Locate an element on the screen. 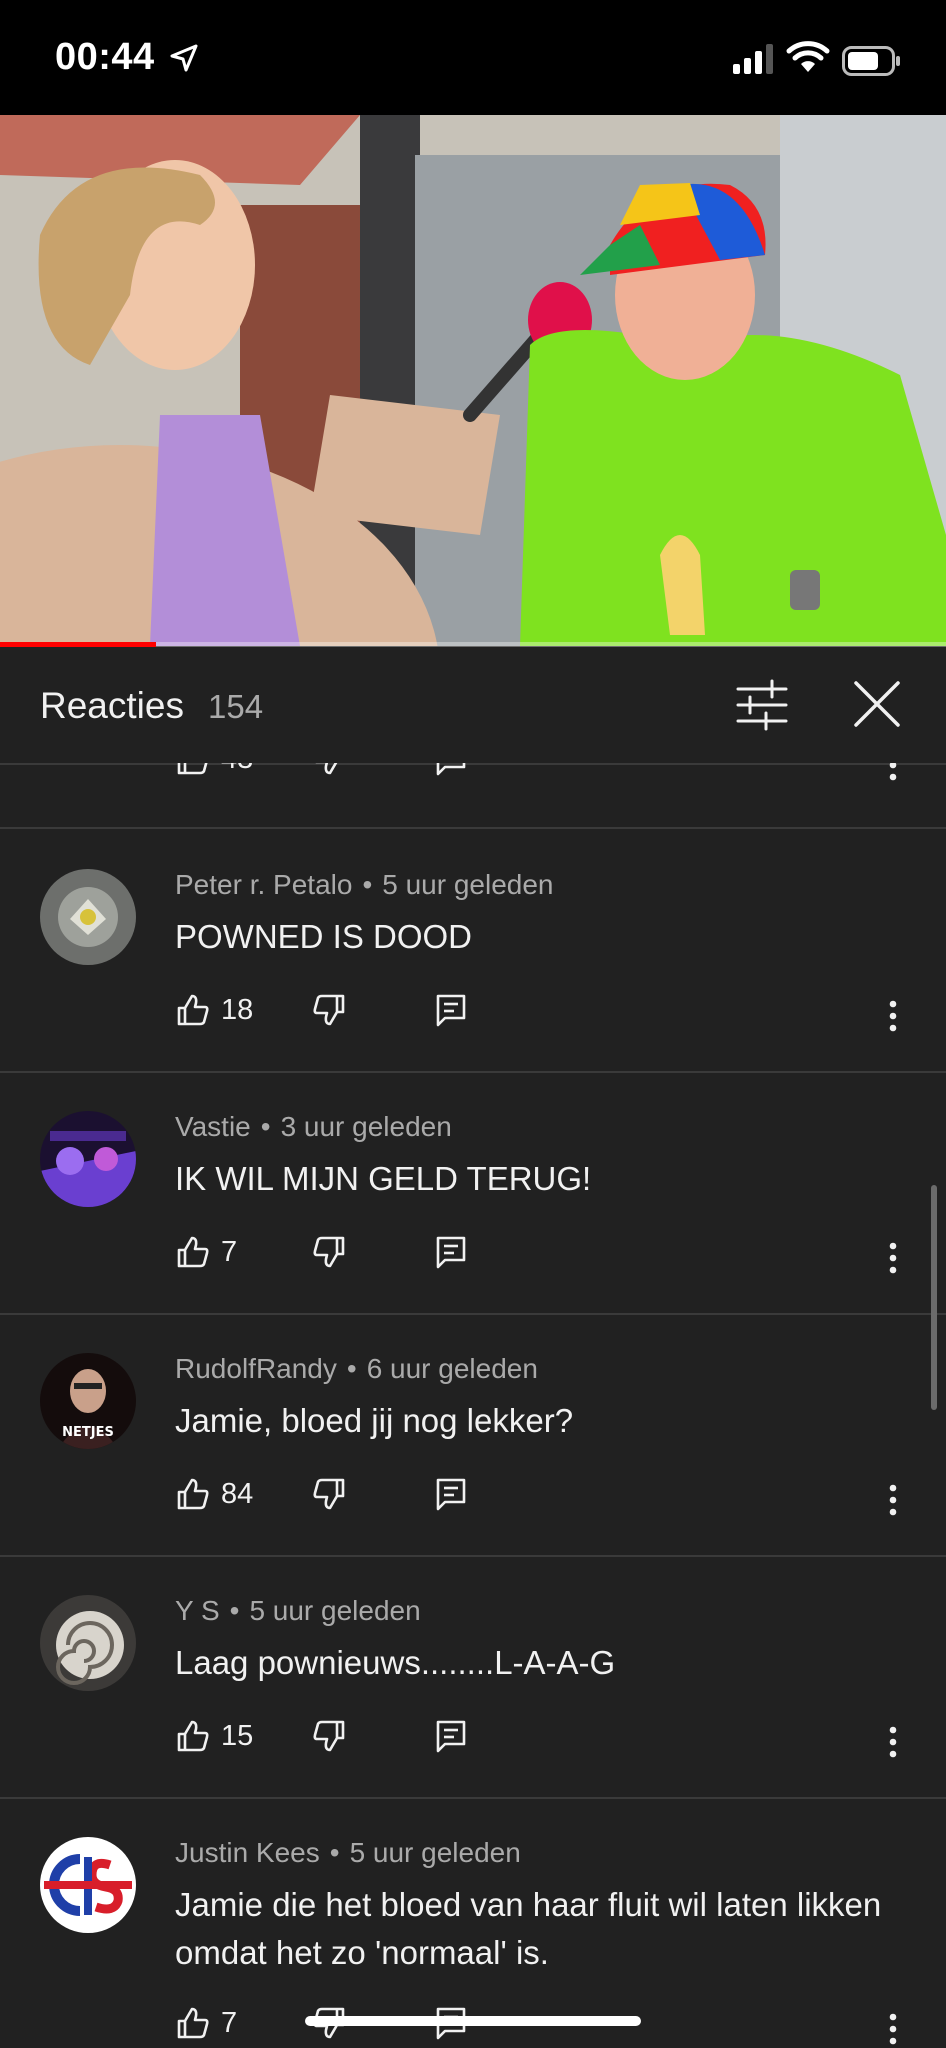 The width and height of the screenshot is (946, 2048). comment-text: Jamie, bloed jij nog lekker? is located at coordinates (374, 1420).